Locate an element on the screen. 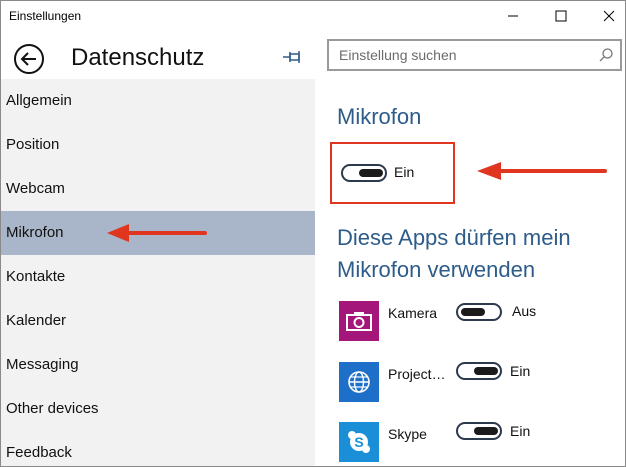 The height and width of the screenshot is (467, 626). apps-section-title-line1: Diese Apps dürfen mein is located at coordinates (454, 237).